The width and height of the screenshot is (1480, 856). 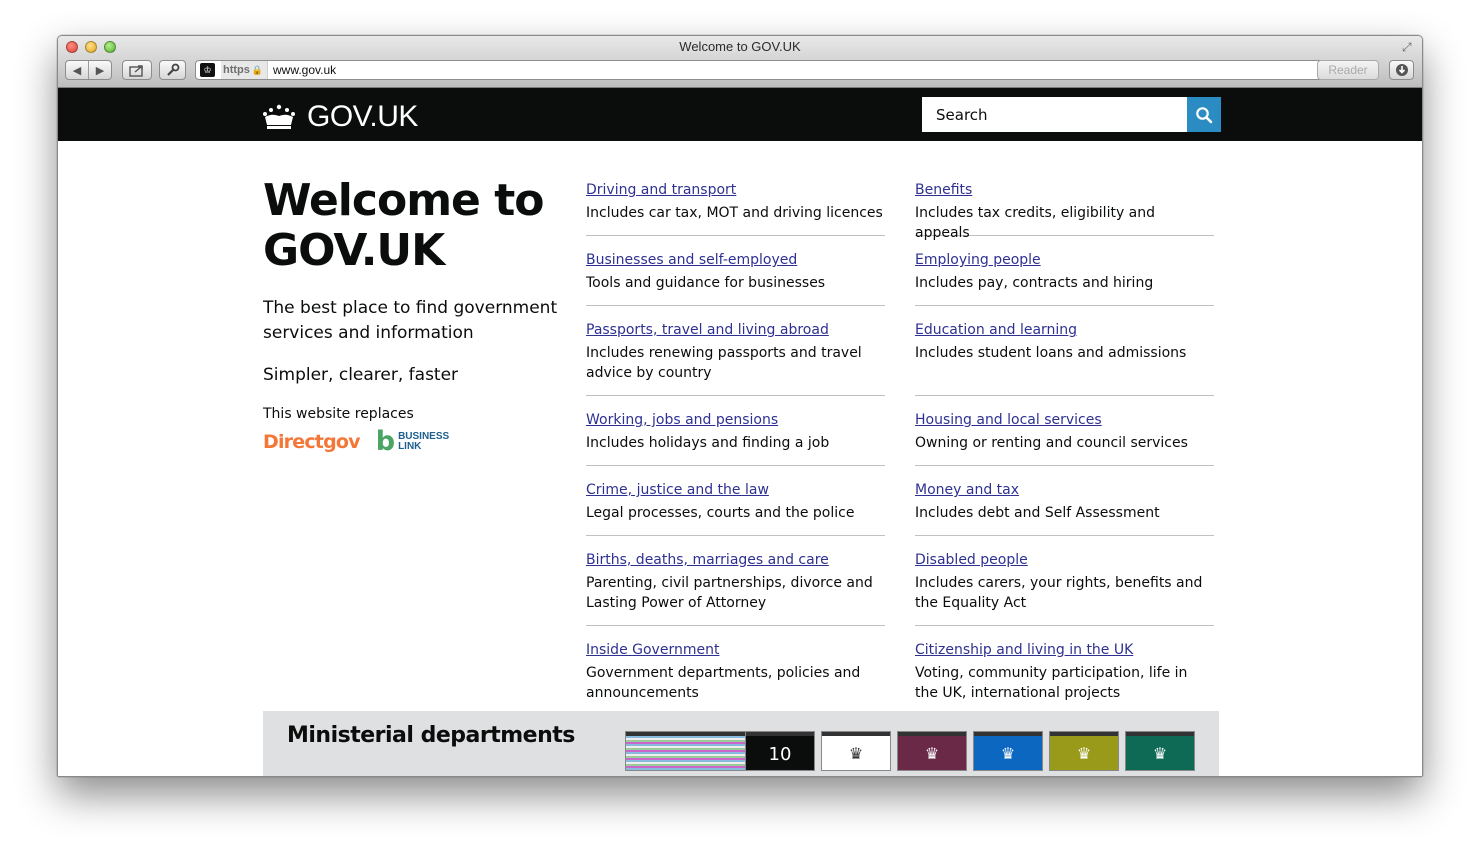 I want to click on replaced-brands: Directgov b BUSINESS LINK, so click(x=413, y=441).